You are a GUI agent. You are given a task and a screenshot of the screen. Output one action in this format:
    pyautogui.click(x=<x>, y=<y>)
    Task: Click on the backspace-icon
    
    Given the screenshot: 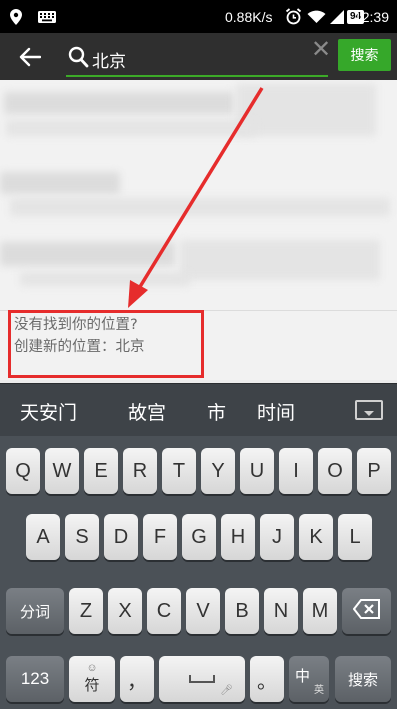 What is the action you would take?
    pyautogui.click(x=366, y=611)
    